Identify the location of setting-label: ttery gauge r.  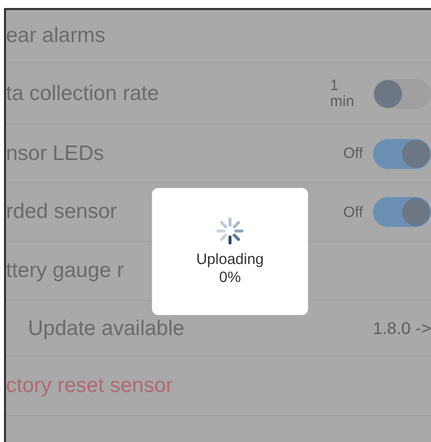
(65, 271).